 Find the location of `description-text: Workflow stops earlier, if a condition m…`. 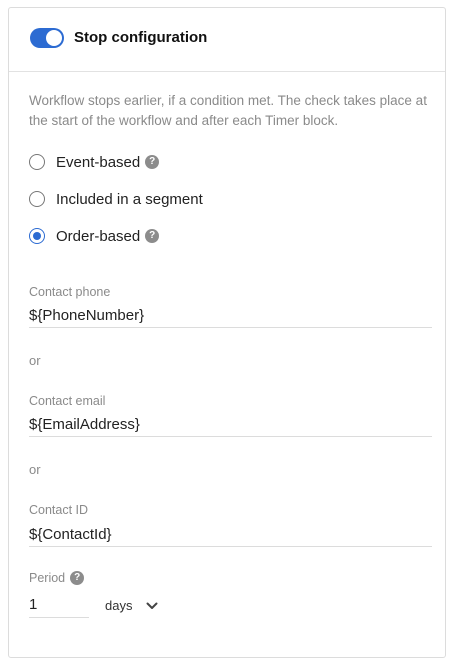

description-text: Workflow stops earlier, if a condition m… is located at coordinates (228, 110).